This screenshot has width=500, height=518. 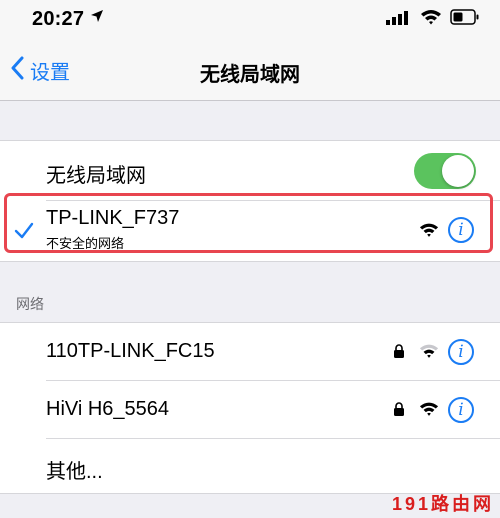 I want to click on status-indicators, so click(x=433, y=19).